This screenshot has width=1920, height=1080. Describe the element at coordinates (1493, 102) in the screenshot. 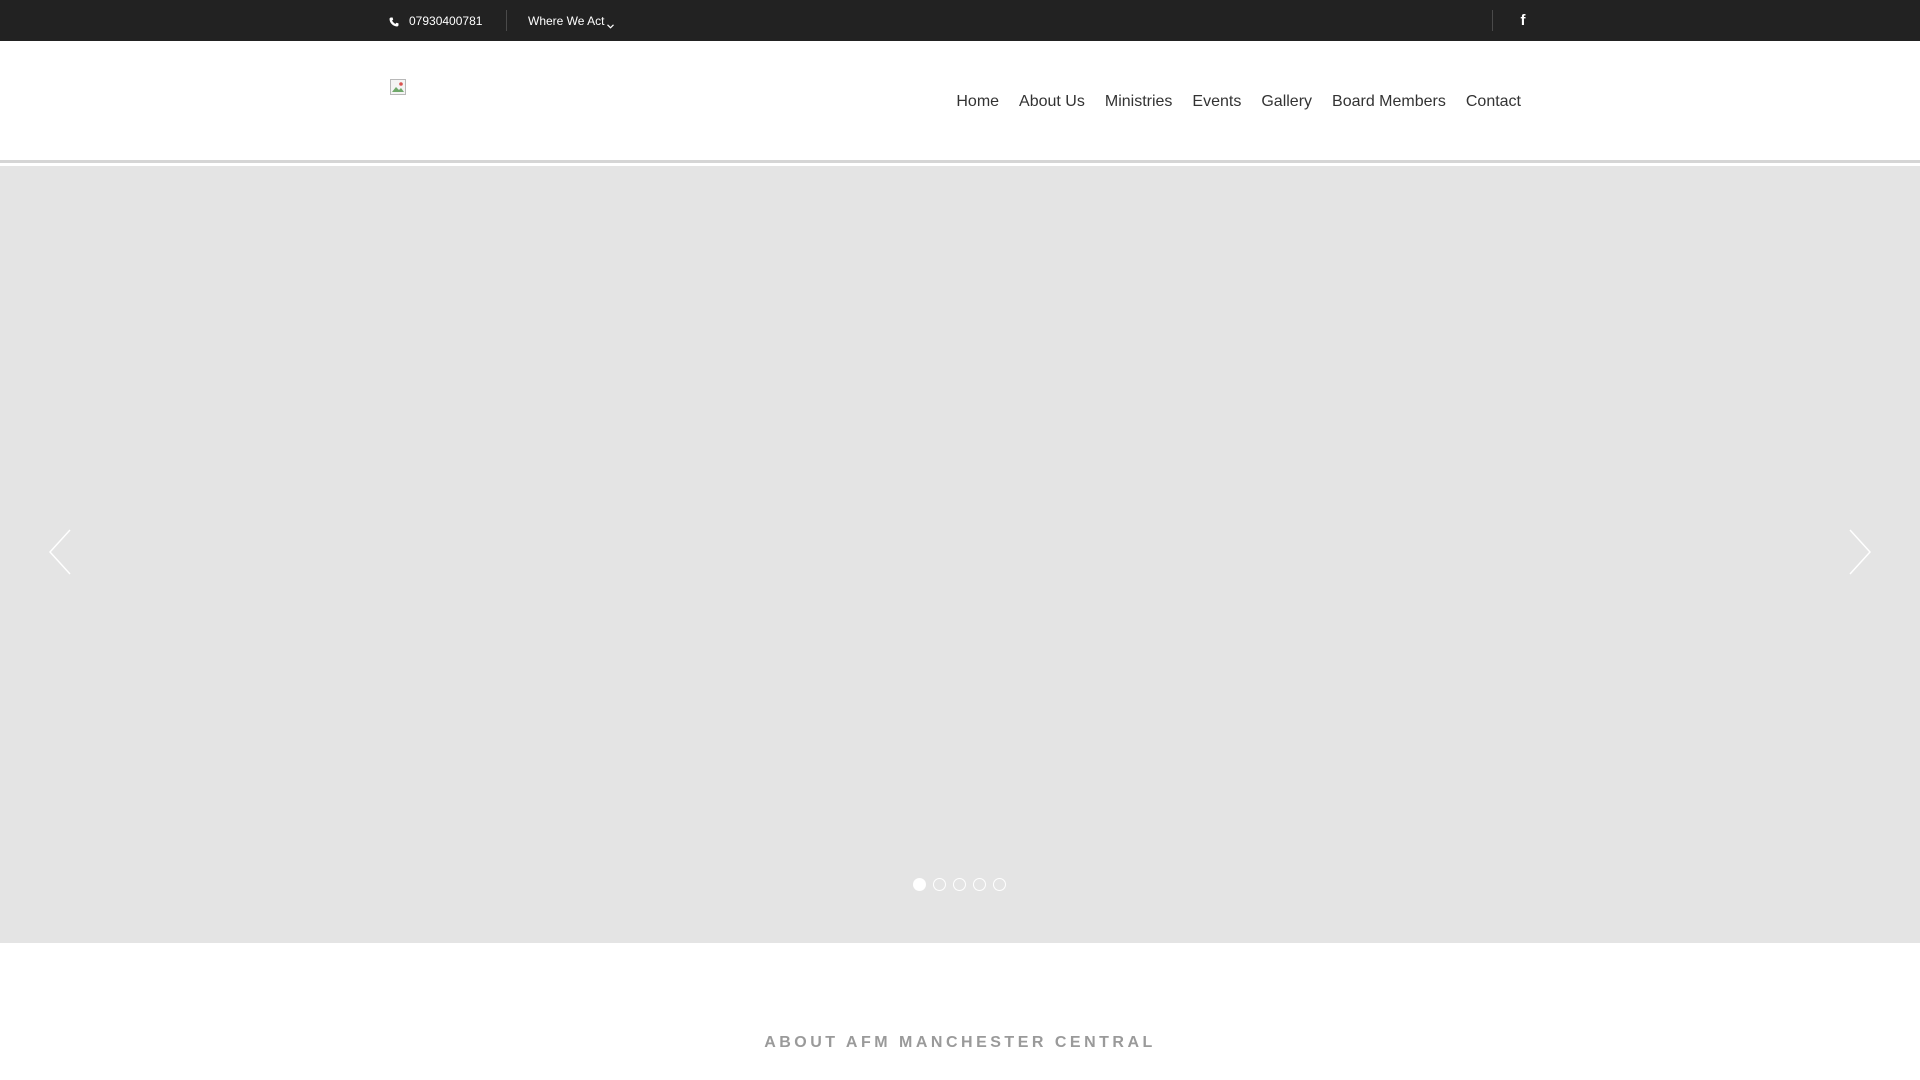

I see `nav-contact: Contact` at that location.